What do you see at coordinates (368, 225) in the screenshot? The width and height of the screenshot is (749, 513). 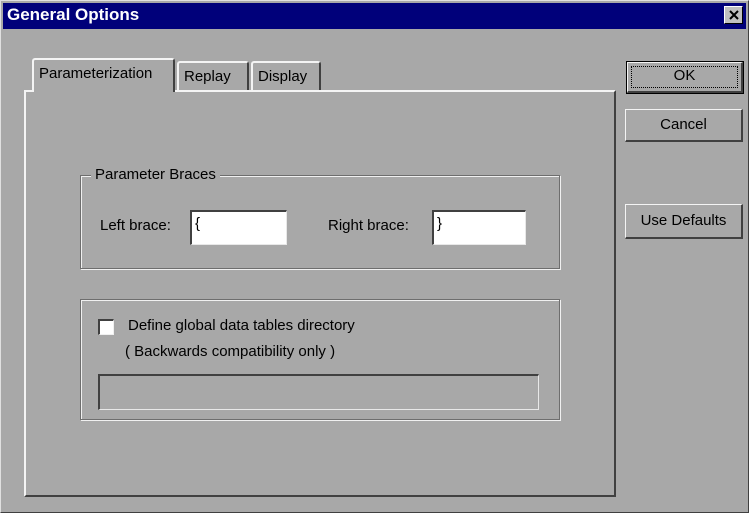 I see `right-brace-label: Right brace:` at bounding box center [368, 225].